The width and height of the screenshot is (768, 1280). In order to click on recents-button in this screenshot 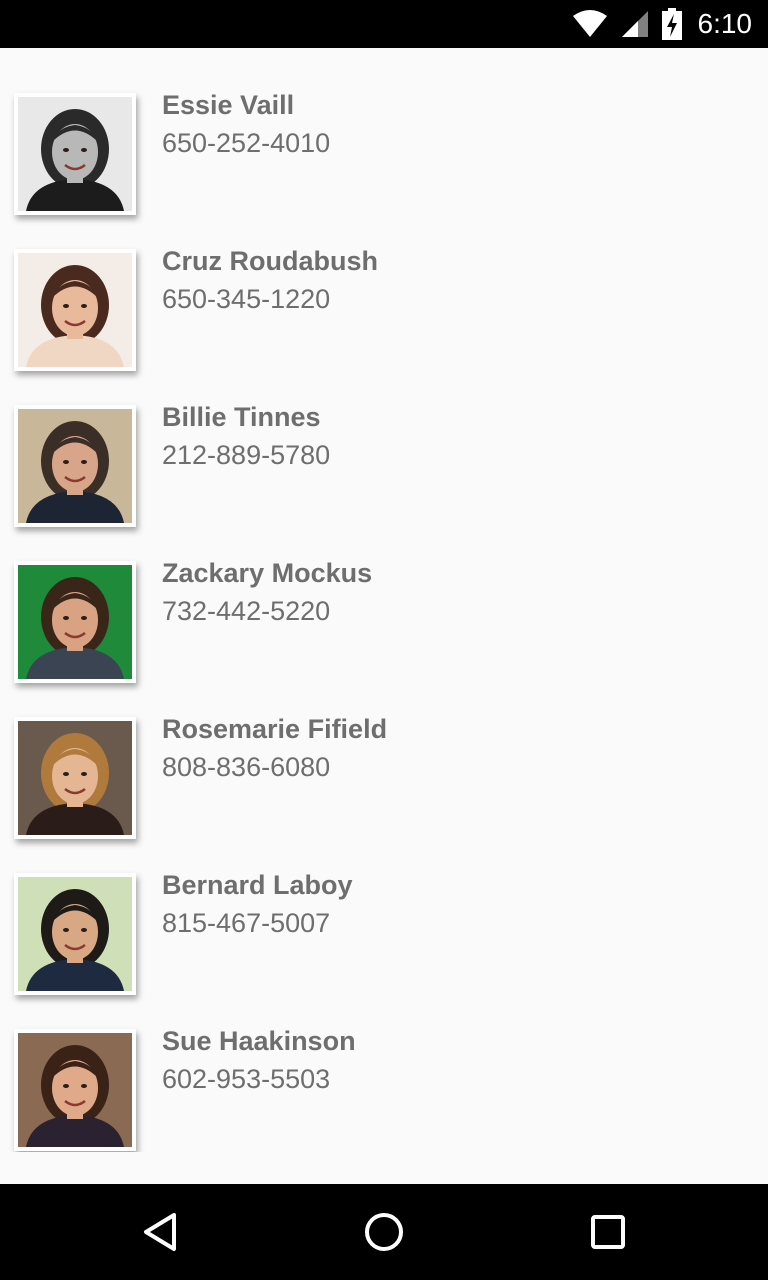, I will do `click(608, 1232)`.